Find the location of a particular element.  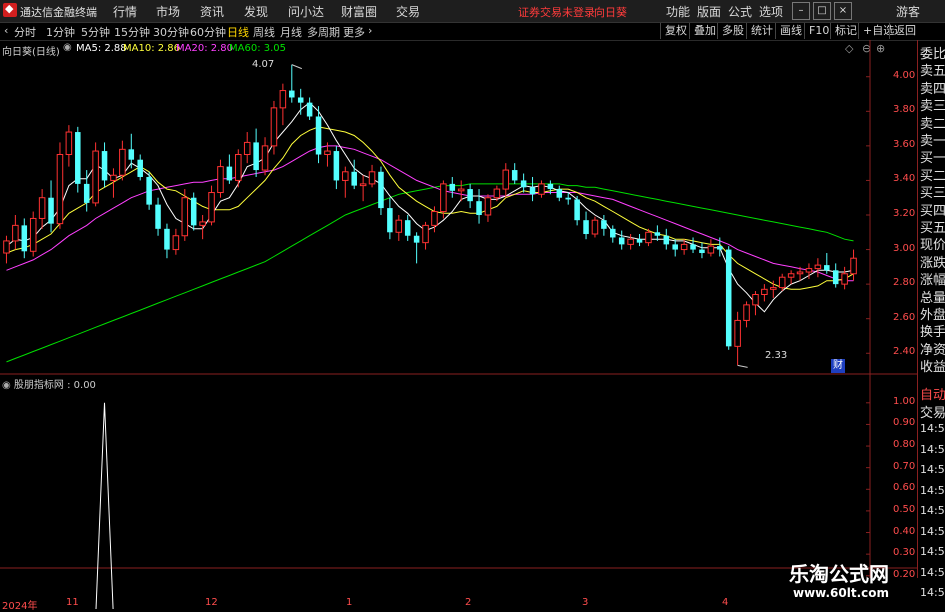

tongji-button: 统计 is located at coordinates (761, 31).